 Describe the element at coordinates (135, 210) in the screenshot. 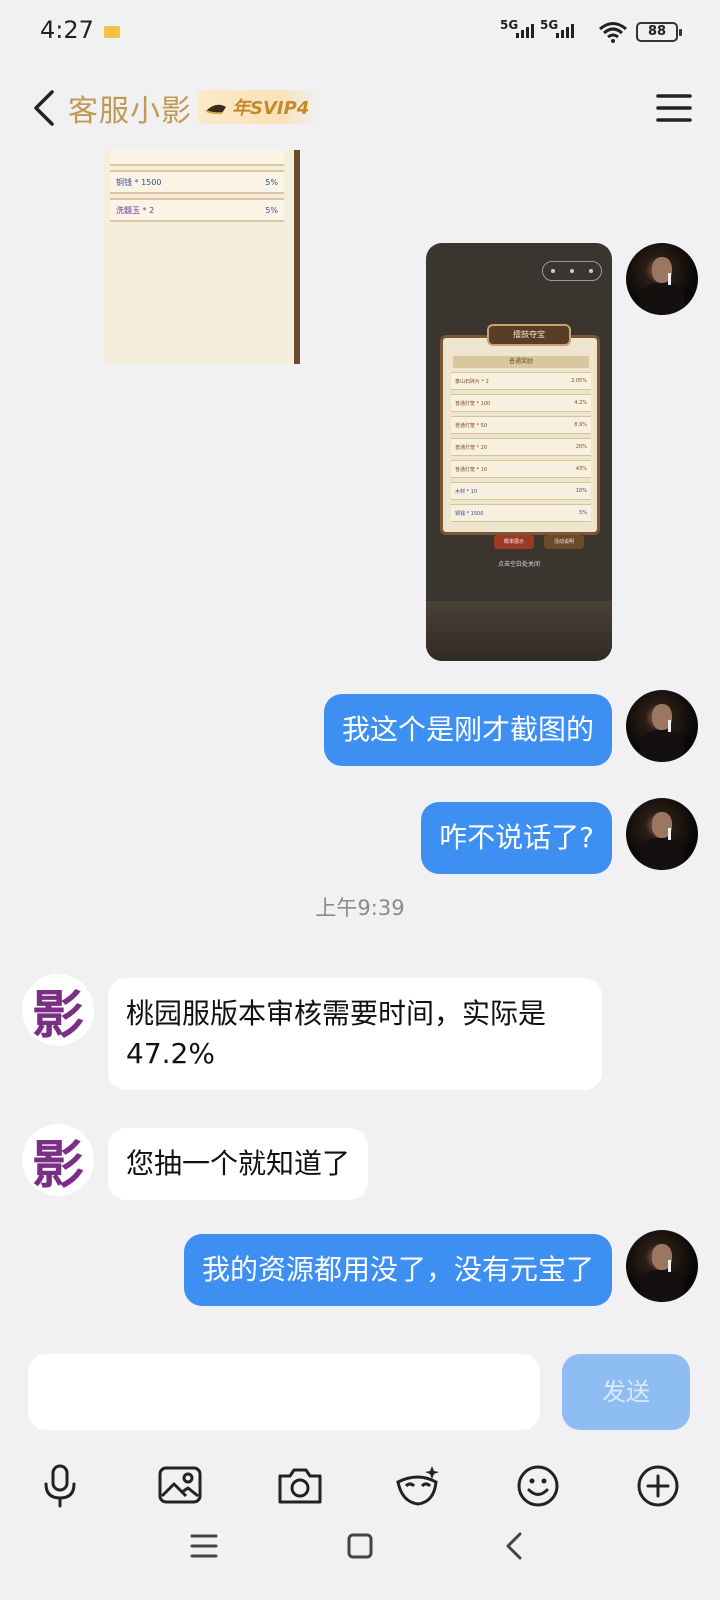

I see `reward-name: 洗髓玉 * 2` at that location.